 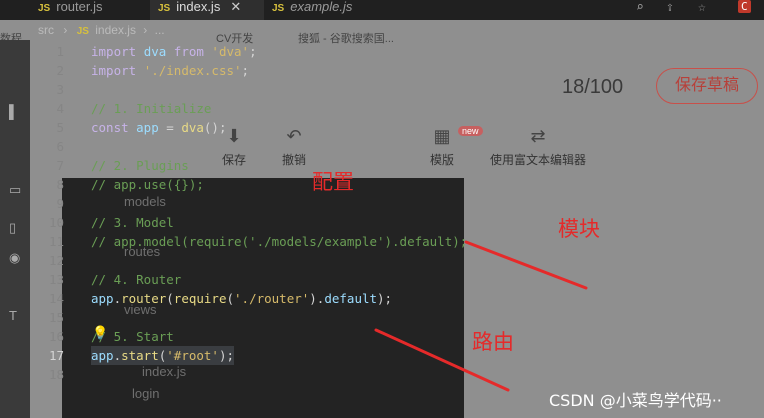 What do you see at coordinates (333, 182) in the screenshot?
I see `annotation-config: 配置` at bounding box center [333, 182].